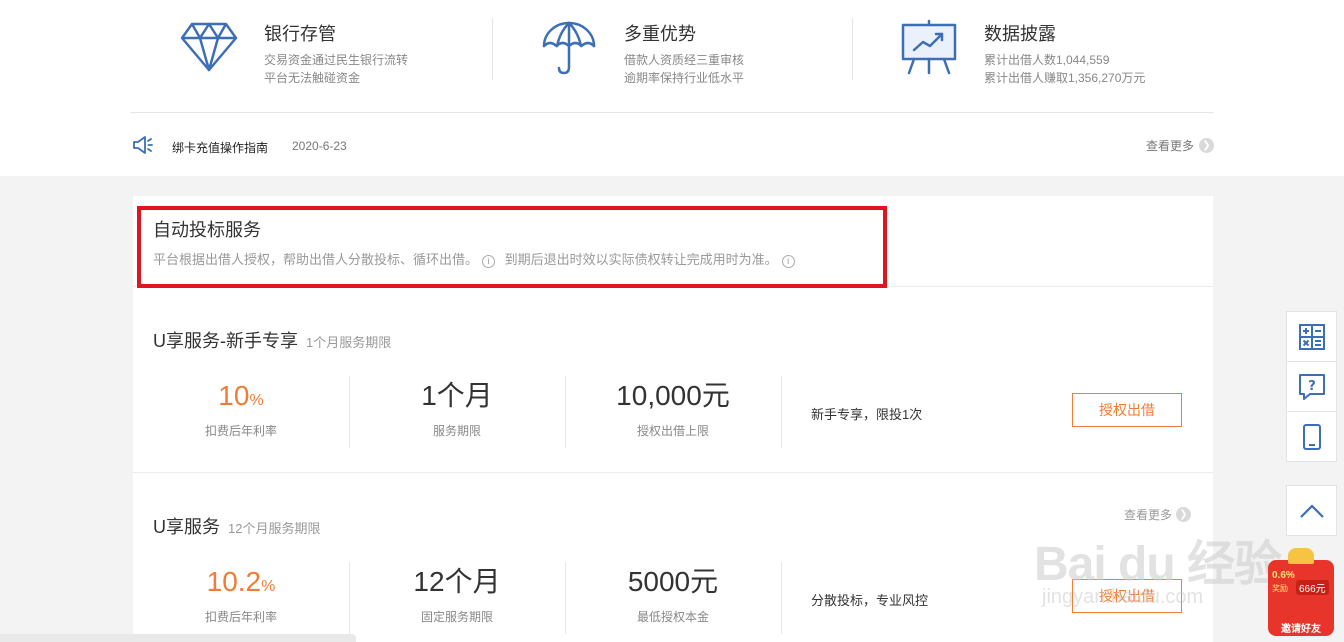 This screenshot has height=642, width=1344. I want to click on megaphone-icon, so click(143, 145).